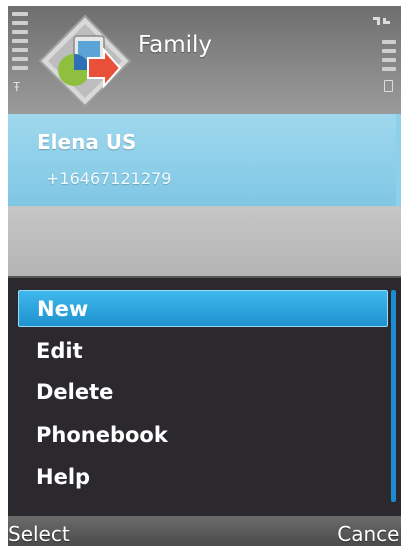 This screenshot has width=410, height=546. I want to click on contacts-app-icon, so click(85, 61).